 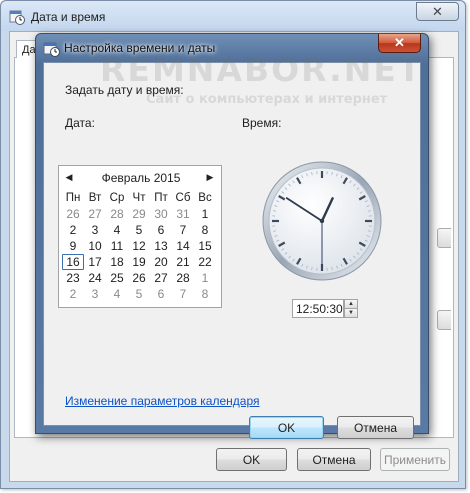 I want to click on calendar-day: 29, so click(x=139, y=214).